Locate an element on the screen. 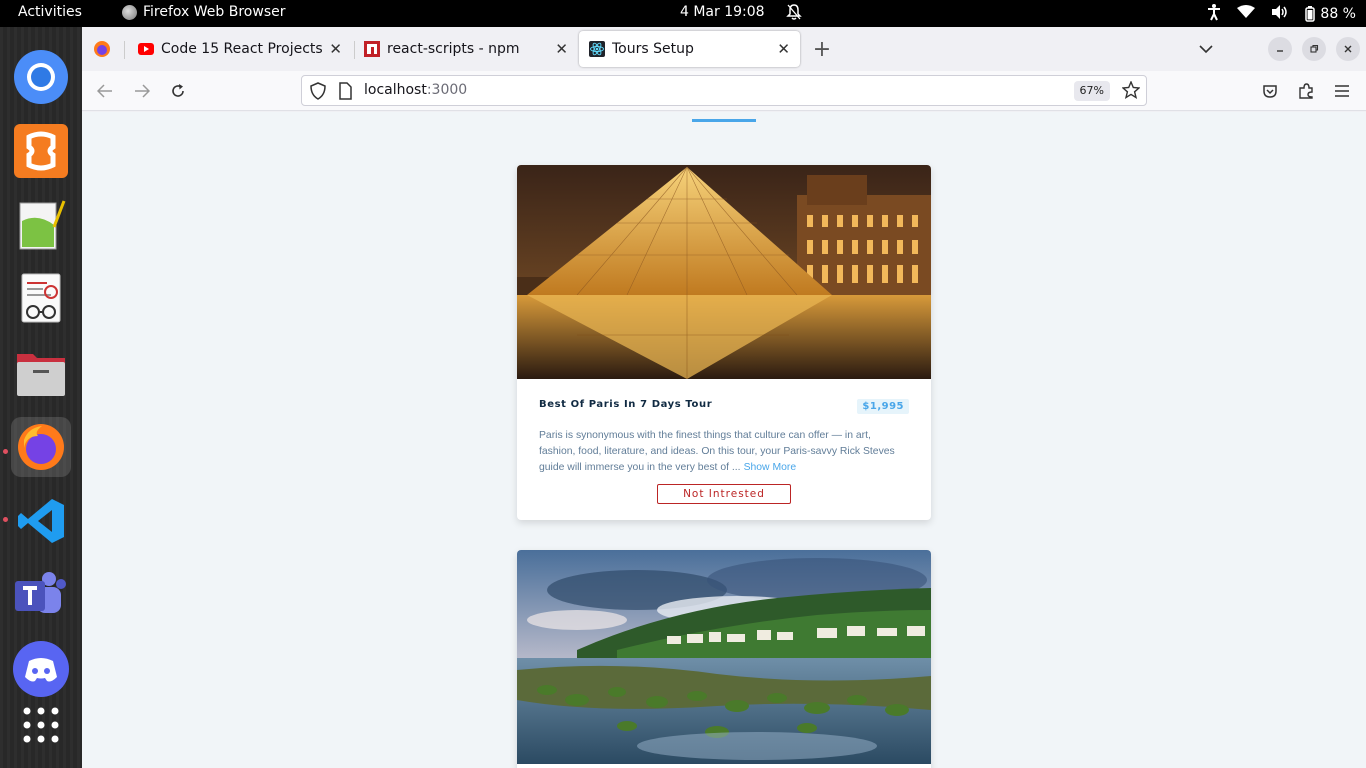 The width and height of the screenshot is (1366, 768). app-menu-icon is located at coordinates (129, 12).